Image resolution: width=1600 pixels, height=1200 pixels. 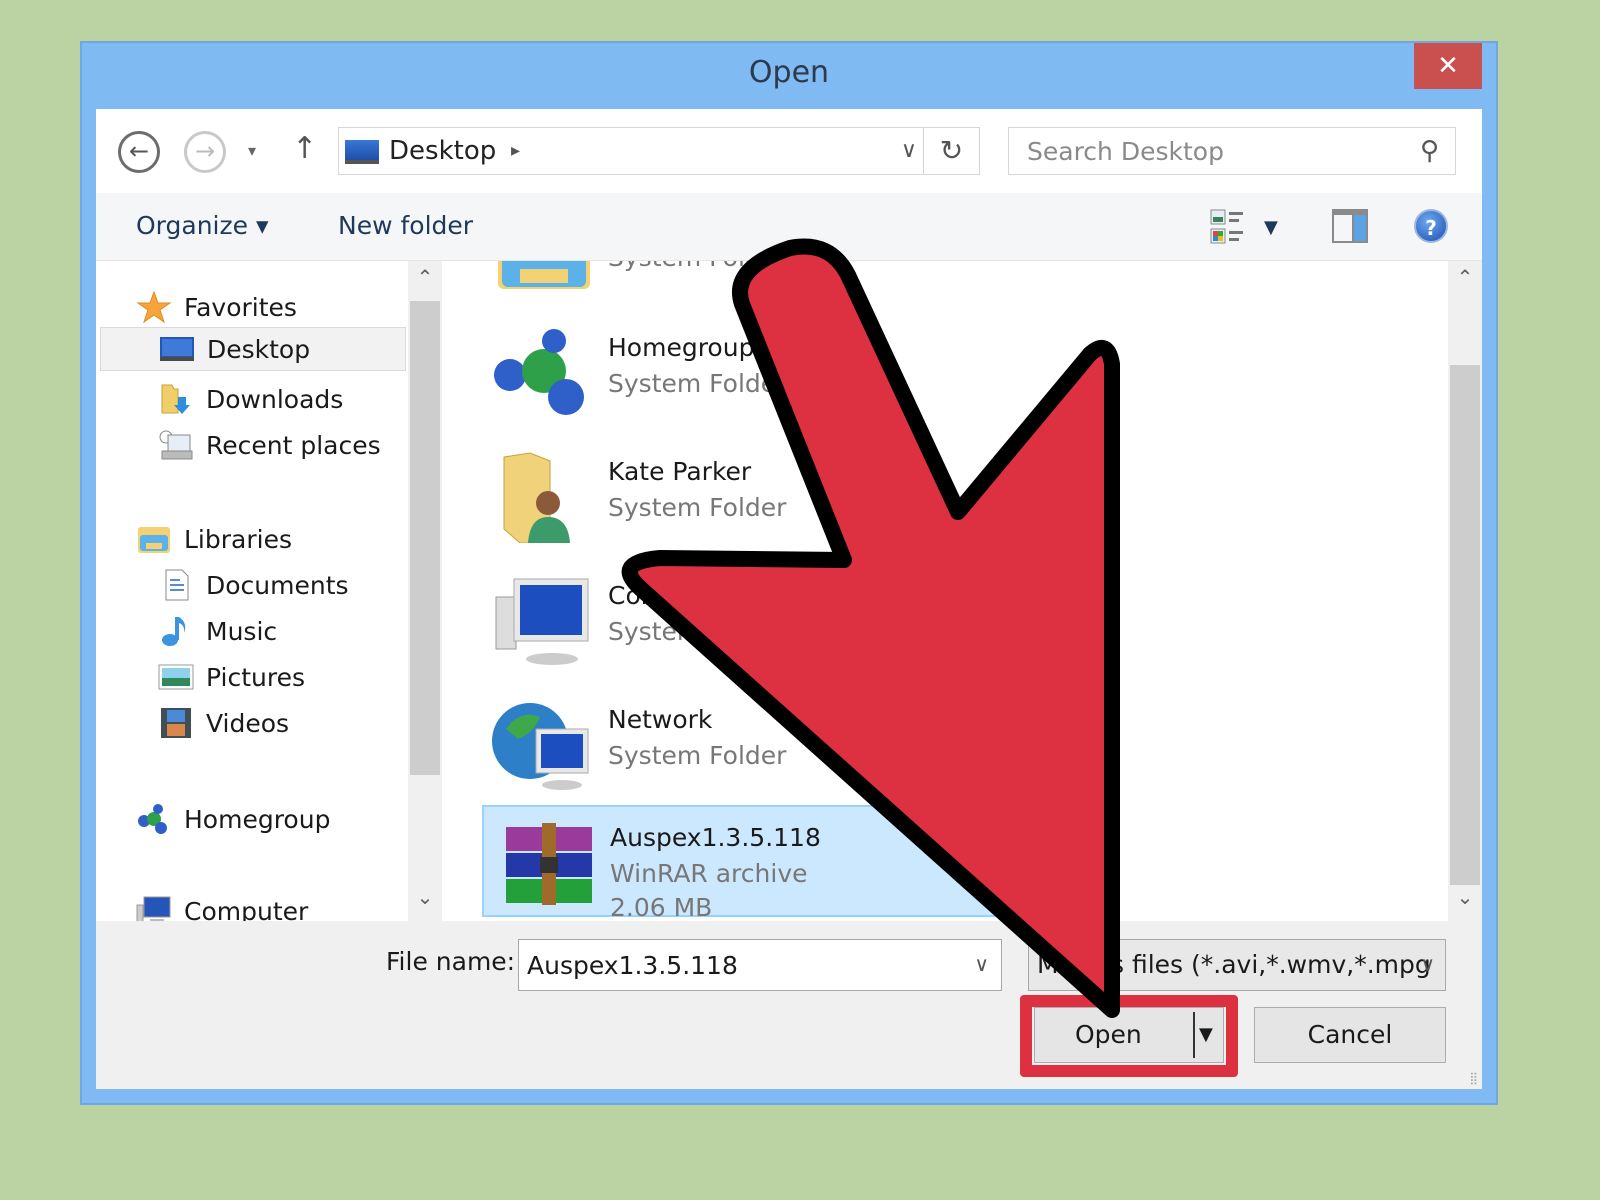 I want to click on tree-item-favorites: Favorites, so click(x=216, y=307).